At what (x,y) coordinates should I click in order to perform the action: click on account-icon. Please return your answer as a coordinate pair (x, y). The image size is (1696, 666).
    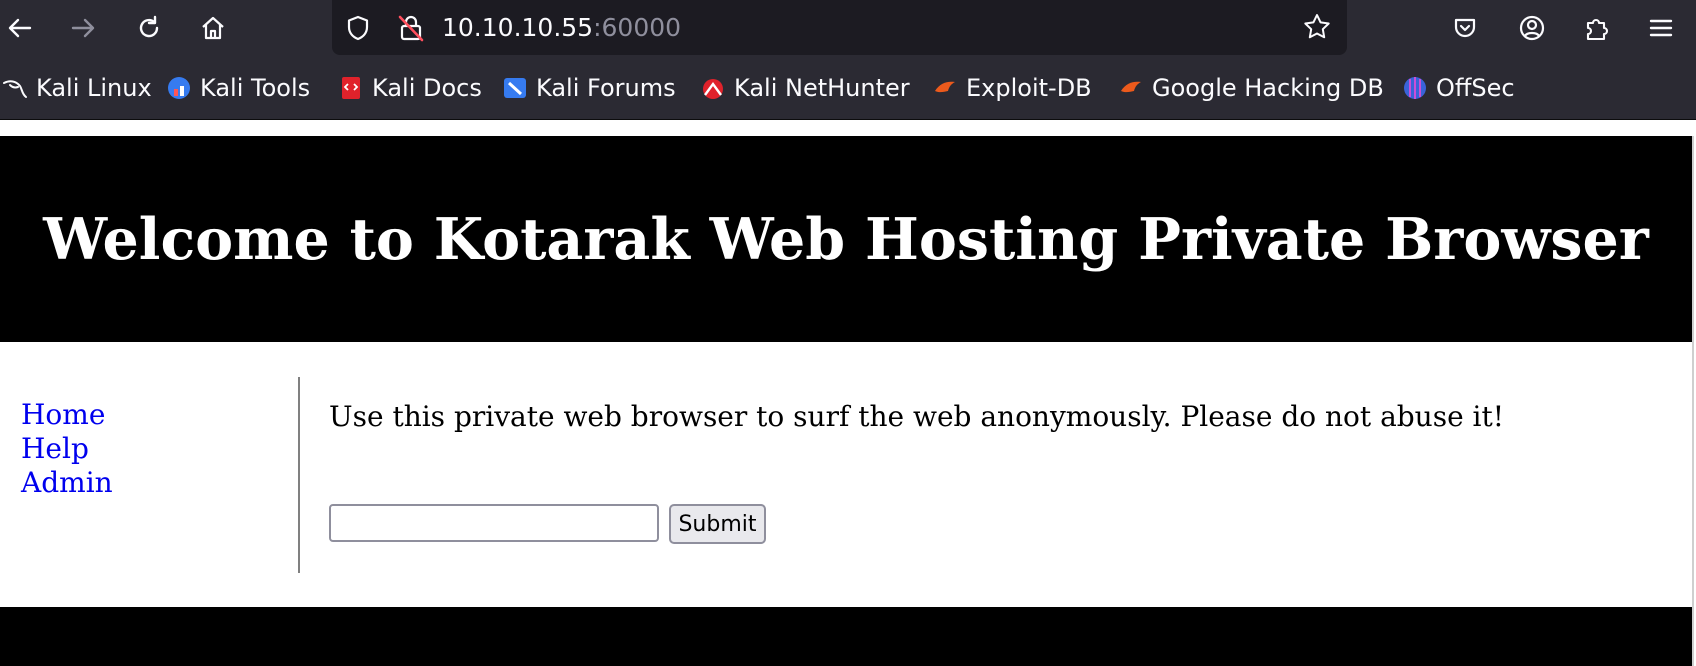
    Looking at the image, I should click on (1532, 28).